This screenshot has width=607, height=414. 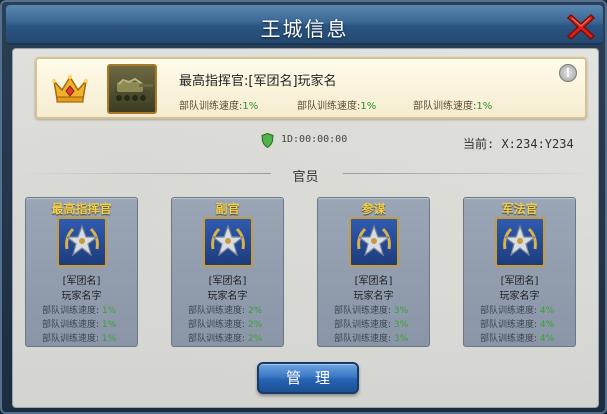 I want to click on title-bar: 王城信息, so click(x=304, y=25).